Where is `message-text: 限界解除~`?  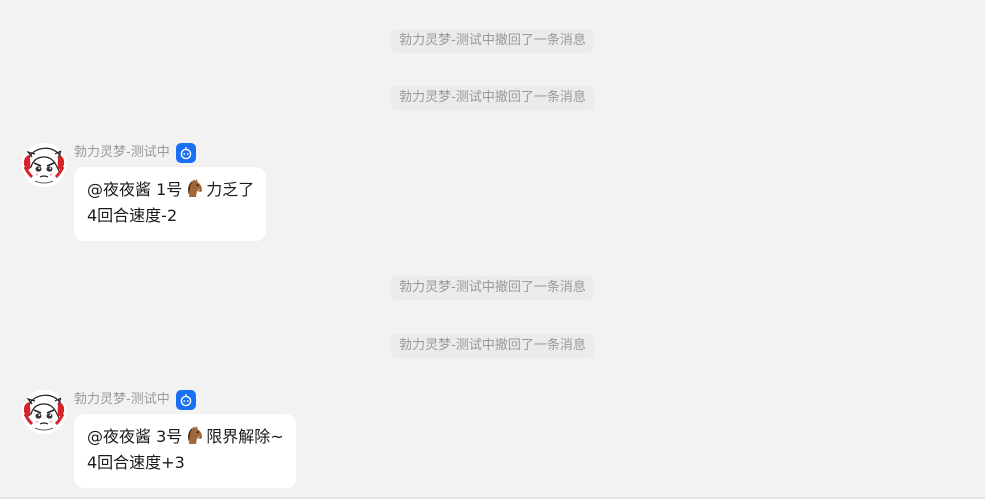 message-text: 限界解除~ is located at coordinates (245, 436).